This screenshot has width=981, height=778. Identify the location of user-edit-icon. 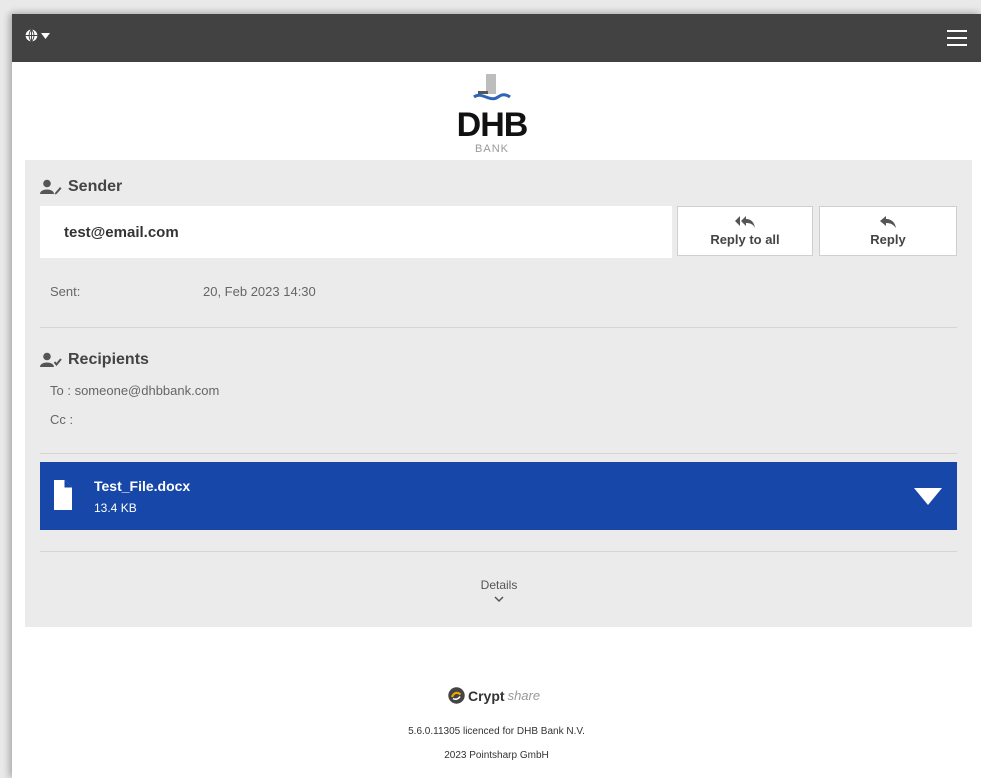
(51, 187).